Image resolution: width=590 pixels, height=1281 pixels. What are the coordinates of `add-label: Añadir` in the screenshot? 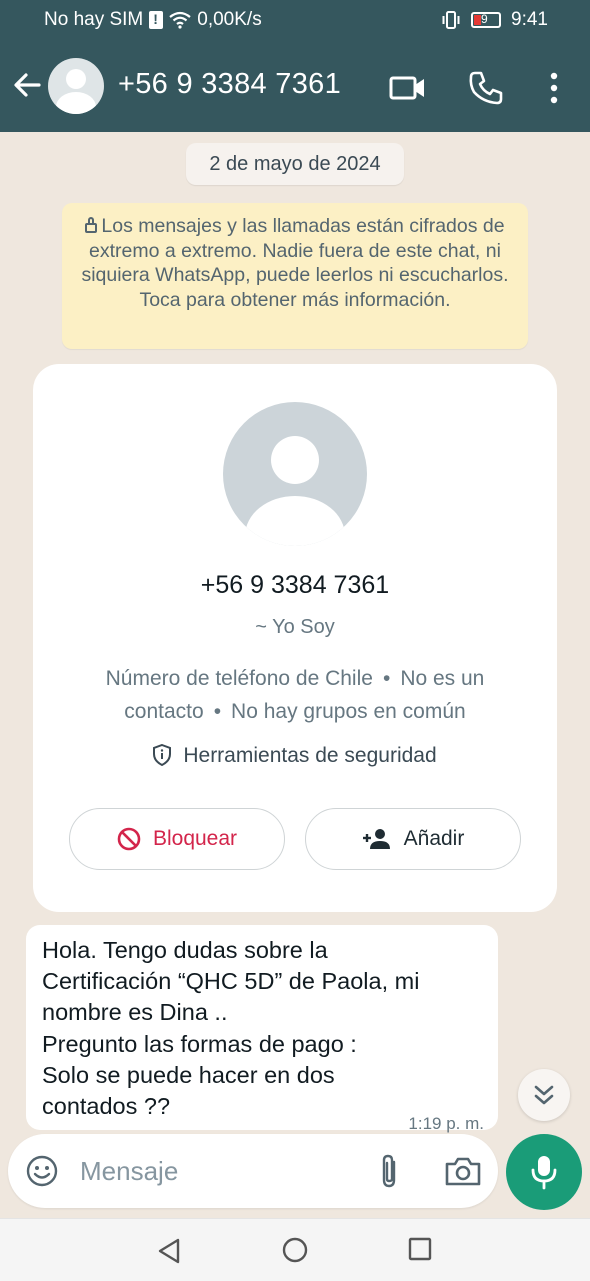 It's located at (434, 838).